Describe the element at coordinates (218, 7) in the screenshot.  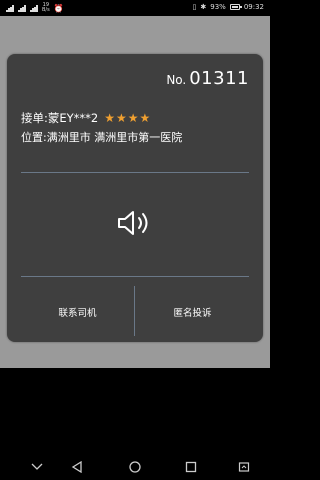
I see `battery-percent: 93%` at that location.